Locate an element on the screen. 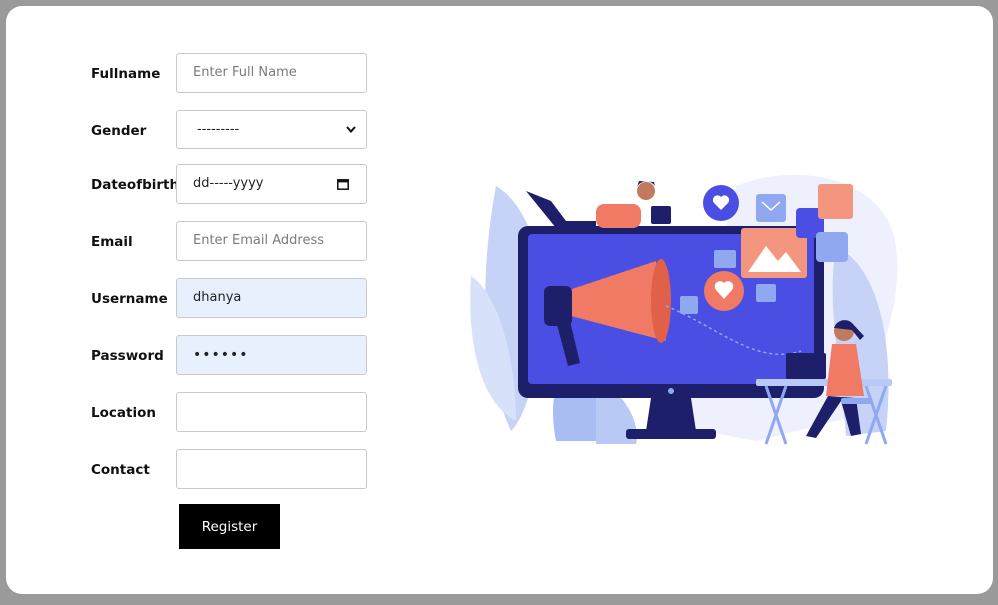 Image resolution: width=998 pixels, height=605 pixels. dob-label: Dateofbirth is located at coordinates (135, 185).